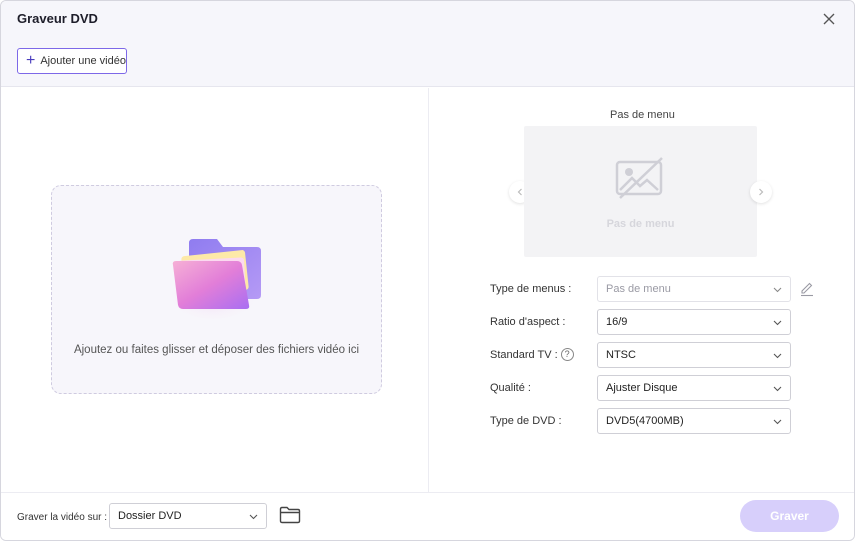 The image size is (855, 541). I want to click on no-image-icon, so click(639, 178).